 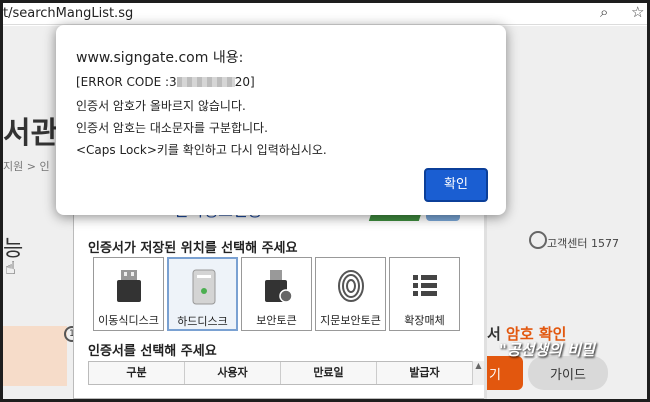 I want to click on zoom-icon: ⌕, so click(x=604, y=12).